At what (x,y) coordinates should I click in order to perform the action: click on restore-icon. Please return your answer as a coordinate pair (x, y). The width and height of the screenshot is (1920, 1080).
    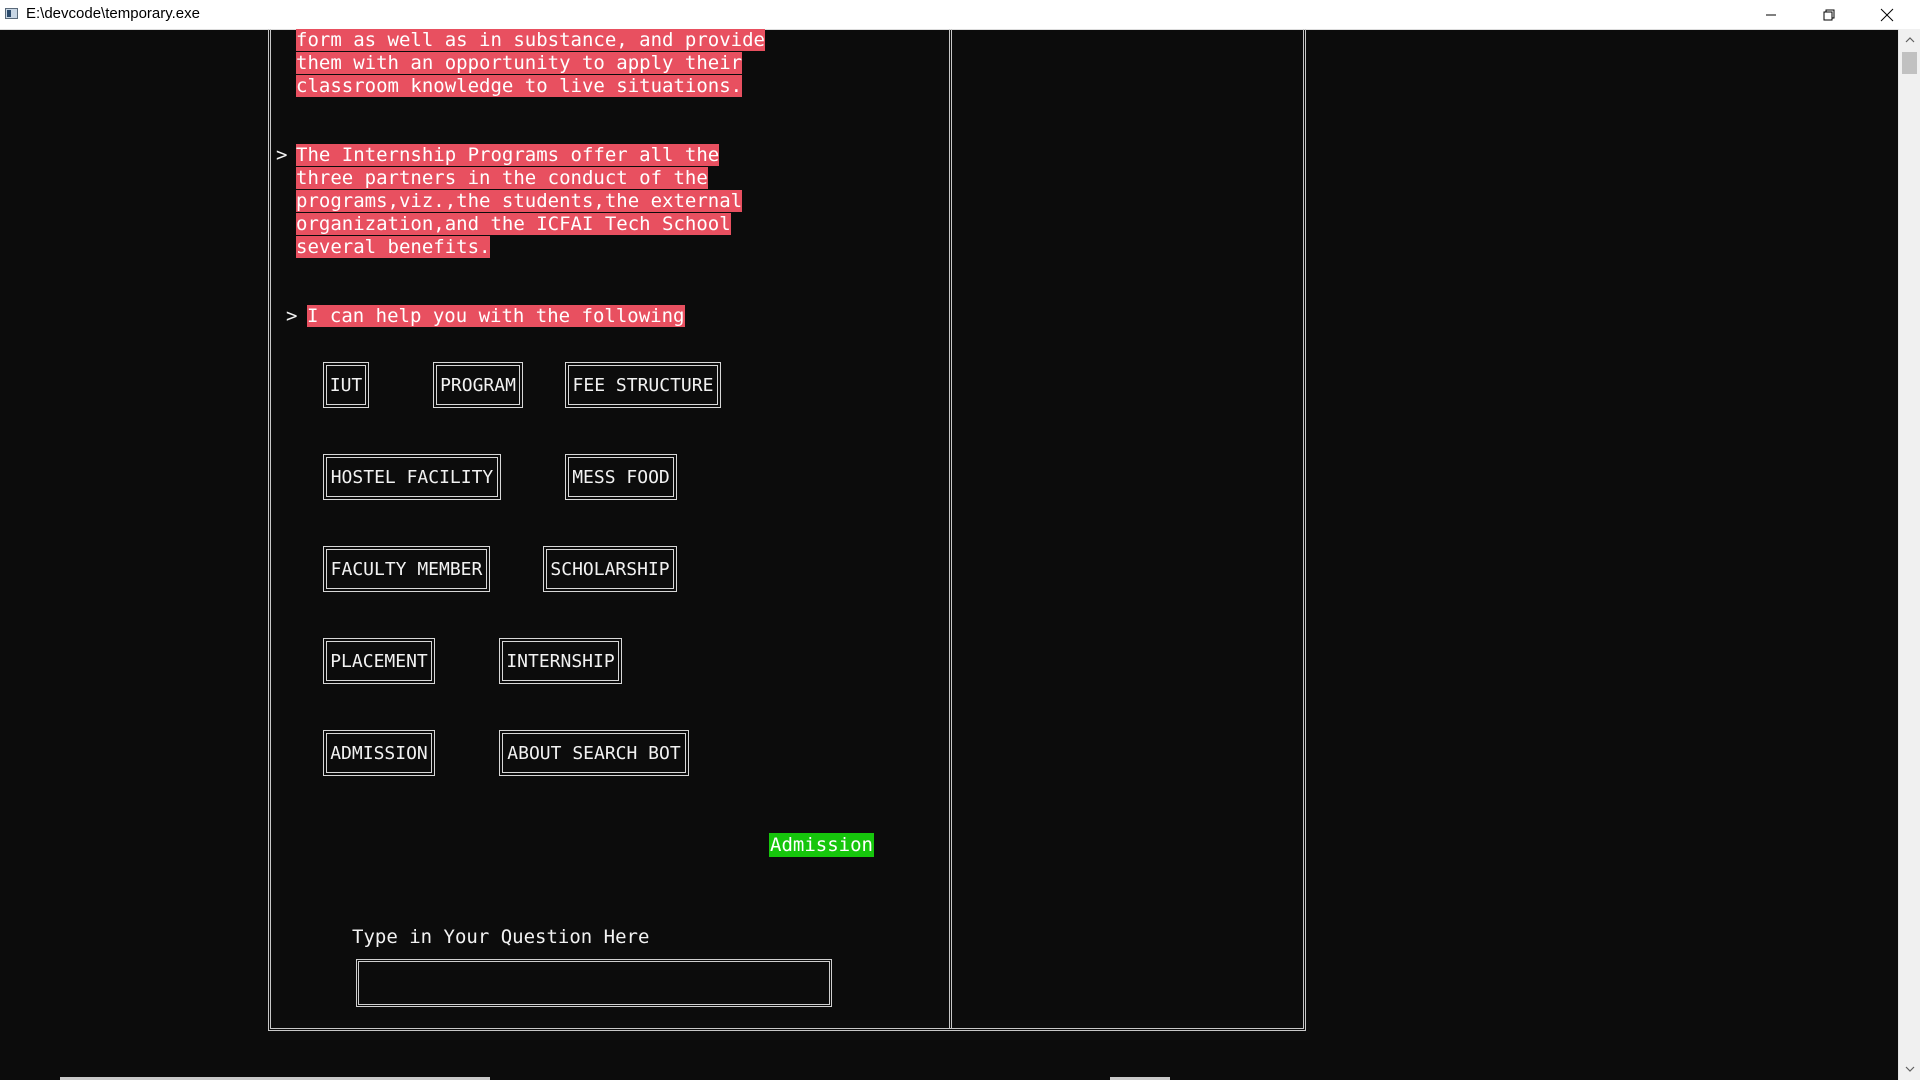
    Looking at the image, I should click on (1829, 14).